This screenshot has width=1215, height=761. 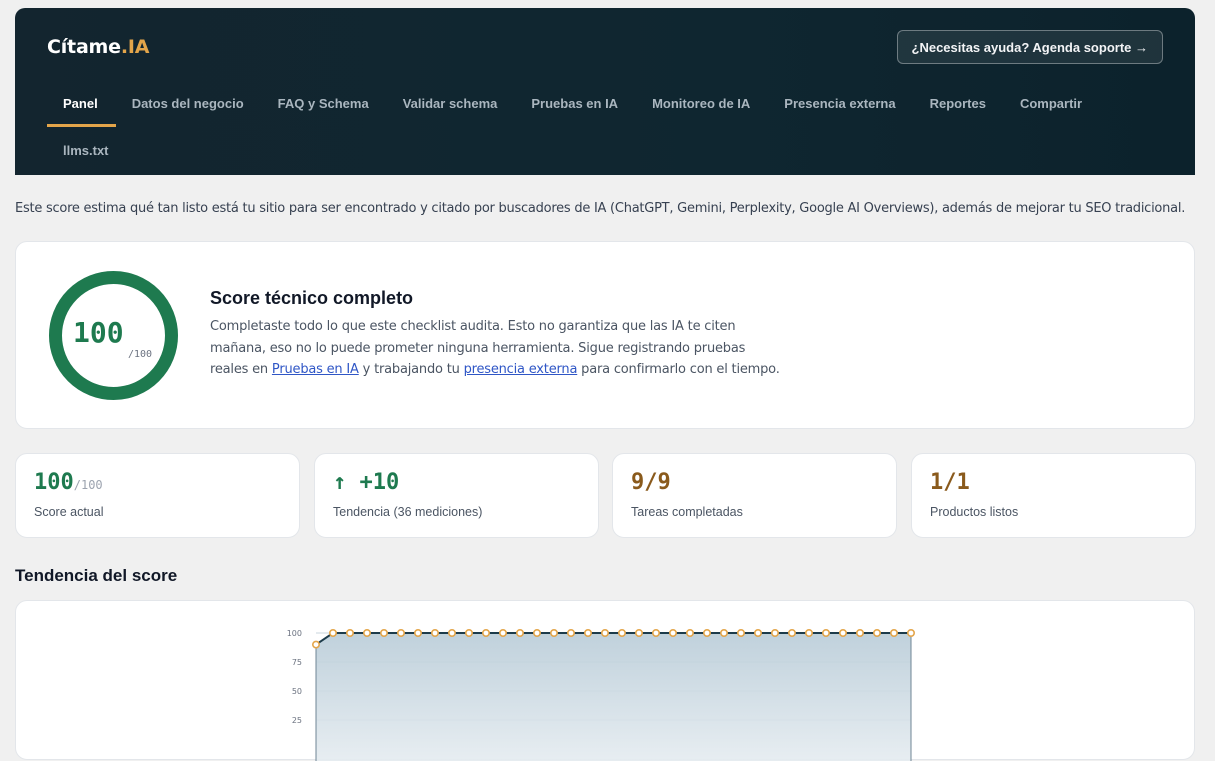 What do you see at coordinates (1053, 495) in the screenshot?
I see `stat-card-productos: 1/1 Productos listos` at bounding box center [1053, 495].